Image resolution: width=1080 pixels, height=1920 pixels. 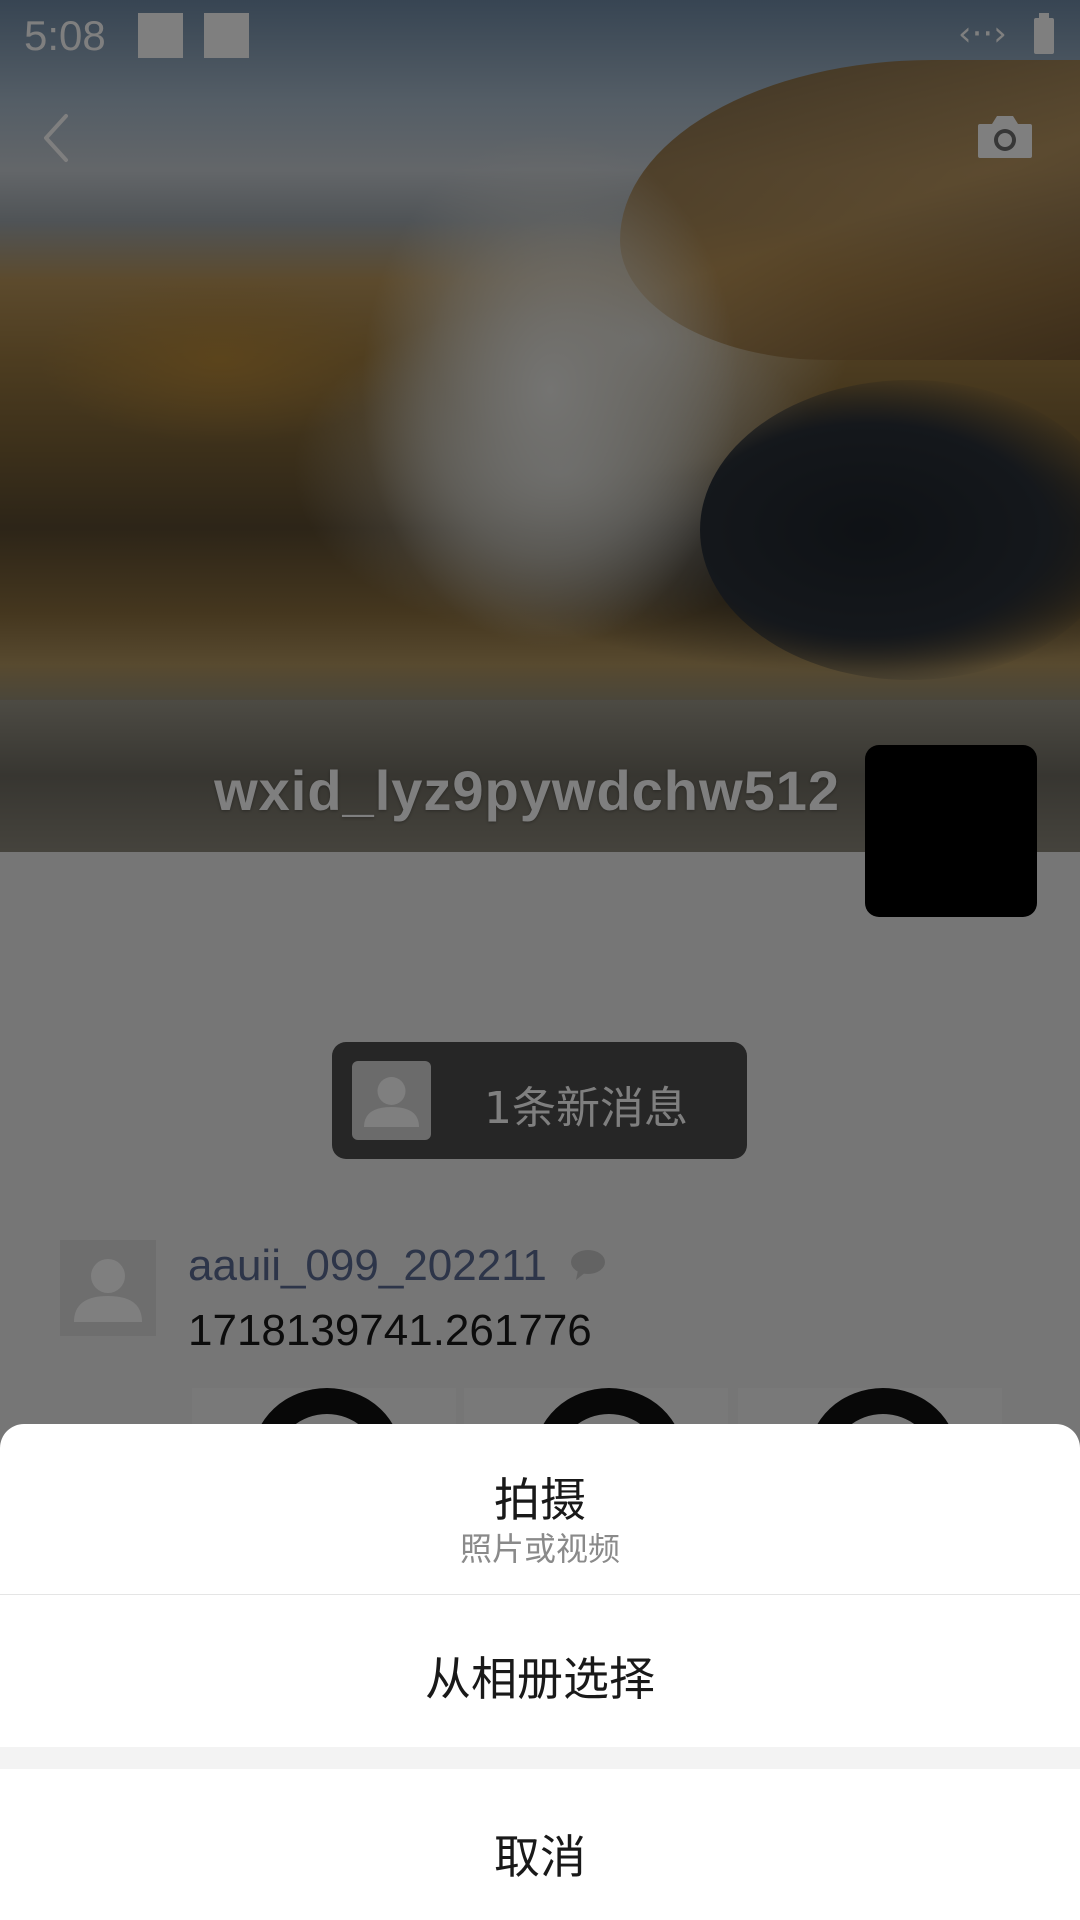 What do you see at coordinates (540, 1679) in the screenshot?
I see `album-label: 从相册选择` at bounding box center [540, 1679].